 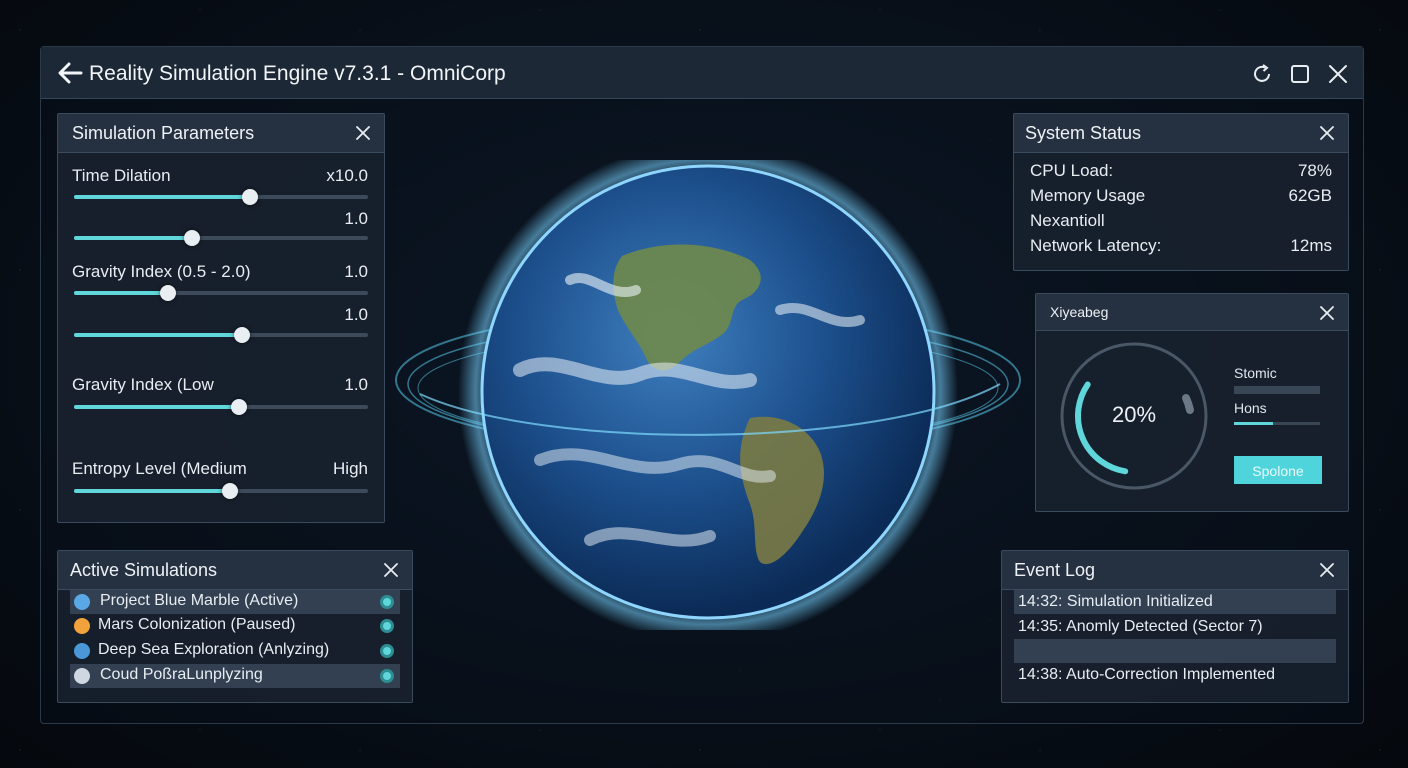 What do you see at coordinates (221, 407) in the screenshot?
I see `gravity-index-low-slider` at bounding box center [221, 407].